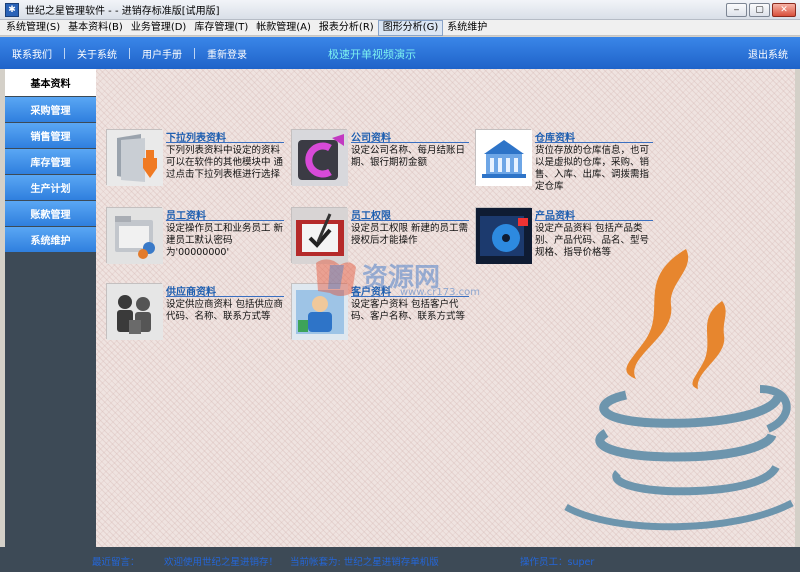 Image resolution: width=800 pixels, height=572 pixels. Describe the element at coordinates (225, 162) in the screenshot. I see `module-desc: 下列列表资料中设定的资料可以在软件的其他模块中 通过点击下拉列表框进行选择` at that location.